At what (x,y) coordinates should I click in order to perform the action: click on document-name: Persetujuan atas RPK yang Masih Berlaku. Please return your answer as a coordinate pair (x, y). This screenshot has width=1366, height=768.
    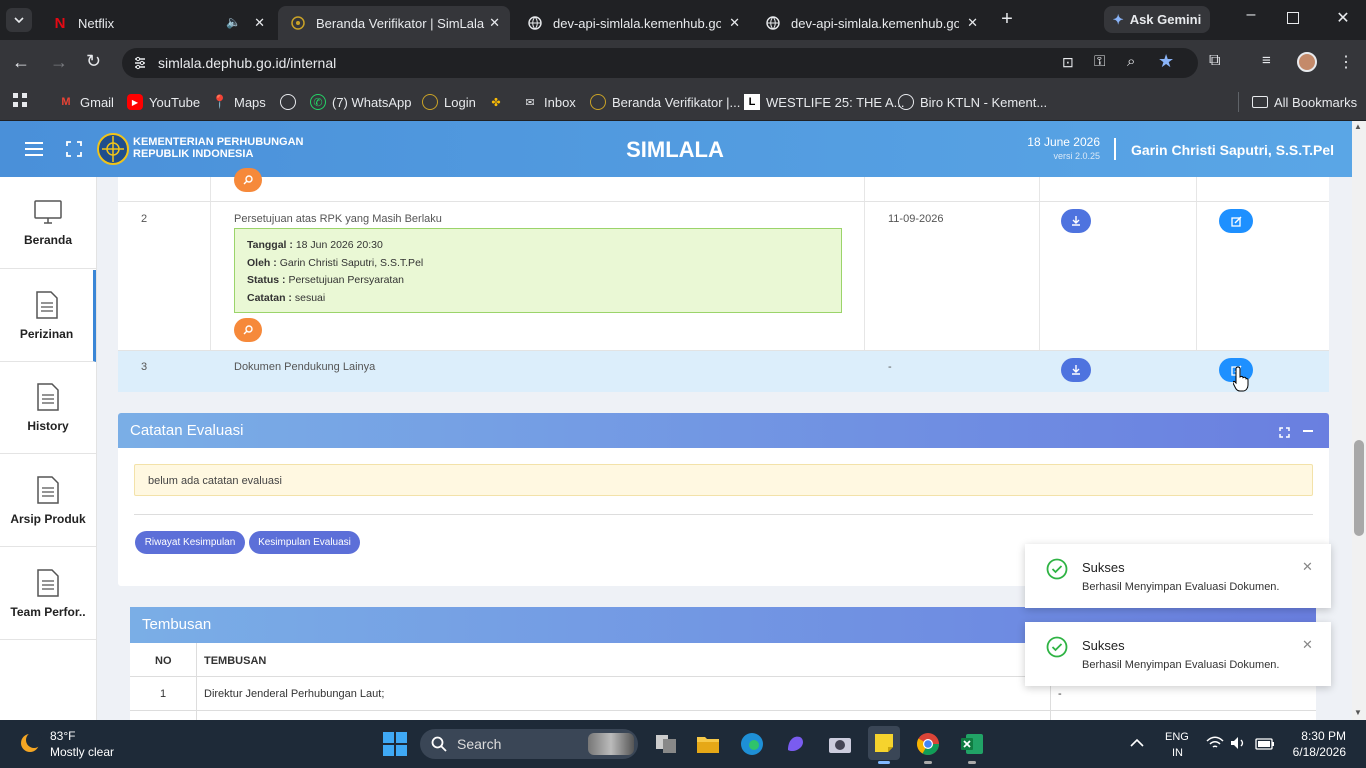
    Looking at the image, I should click on (338, 219).